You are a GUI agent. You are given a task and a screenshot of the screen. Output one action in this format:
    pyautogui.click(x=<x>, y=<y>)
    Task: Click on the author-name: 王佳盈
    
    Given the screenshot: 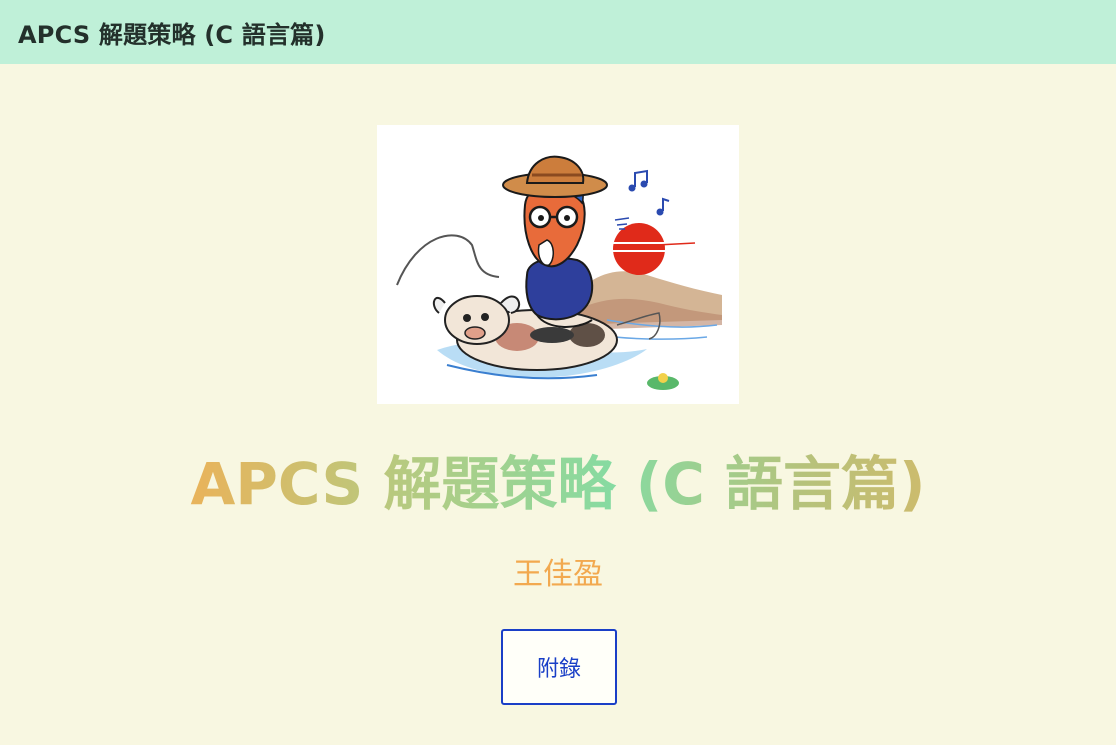 What is the action you would take?
    pyautogui.click(x=558, y=574)
    